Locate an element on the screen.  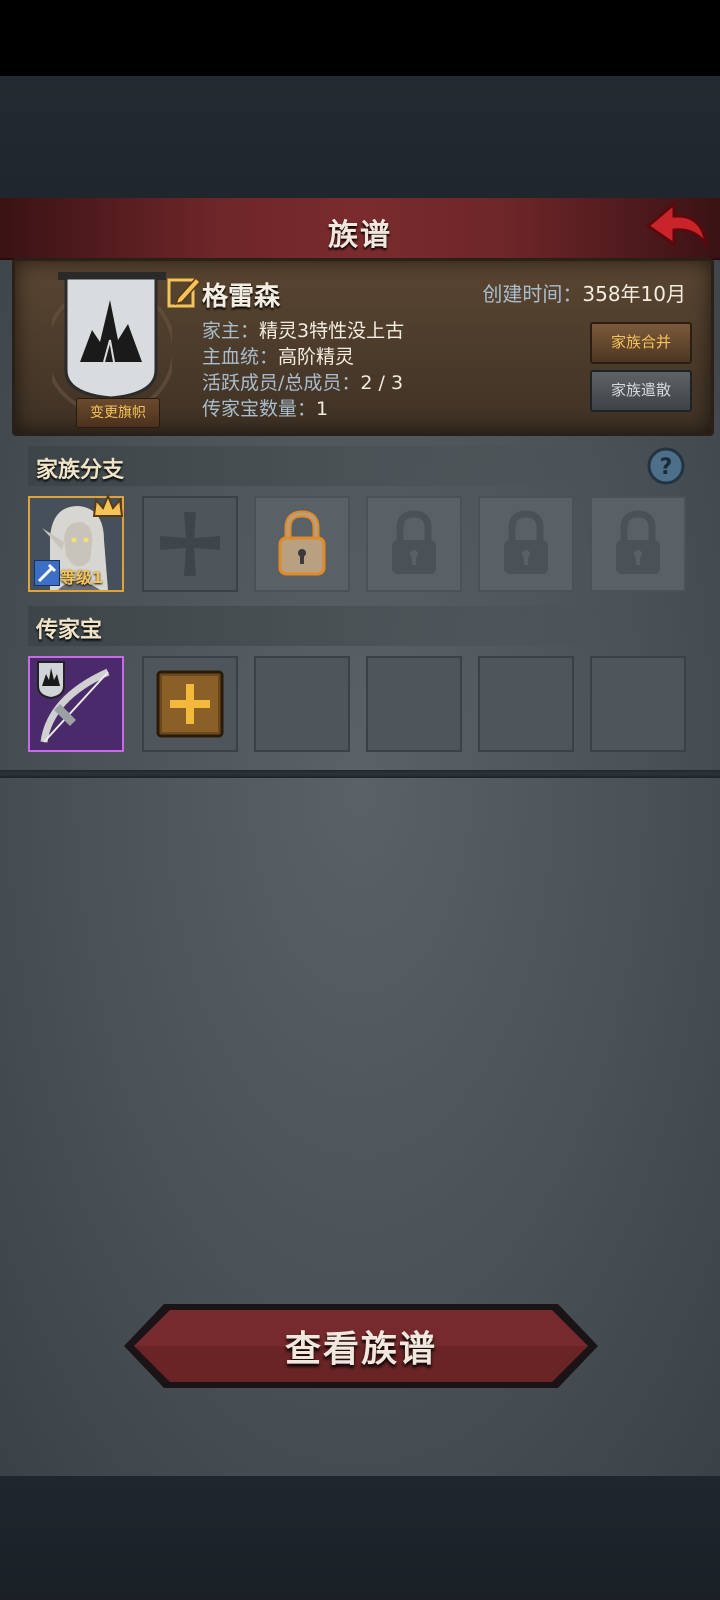
bloodline-row: 主血统：高阶精灵 is located at coordinates (278, 355).